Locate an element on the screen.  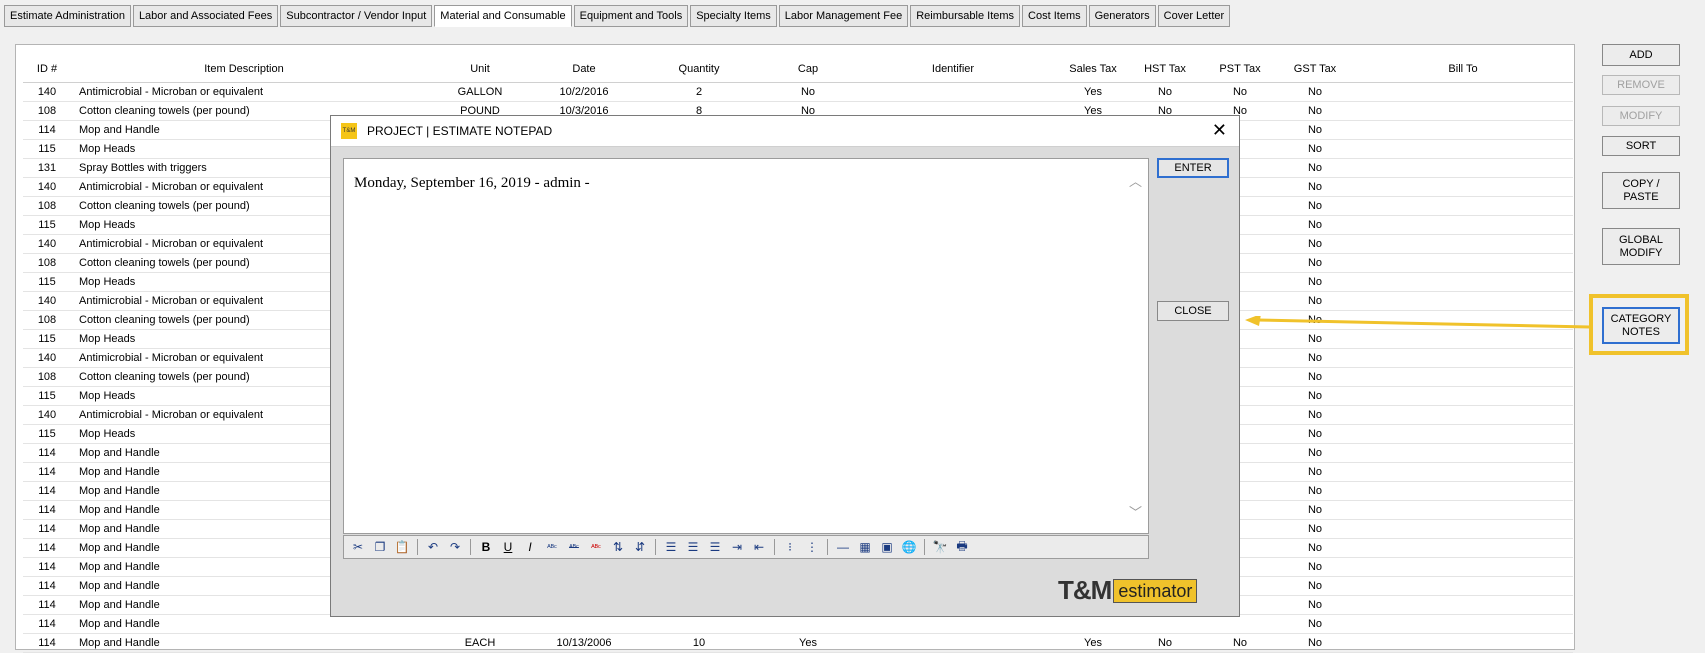
table-row: 114 Mop and Handle No is located at coordinates (798, 624).